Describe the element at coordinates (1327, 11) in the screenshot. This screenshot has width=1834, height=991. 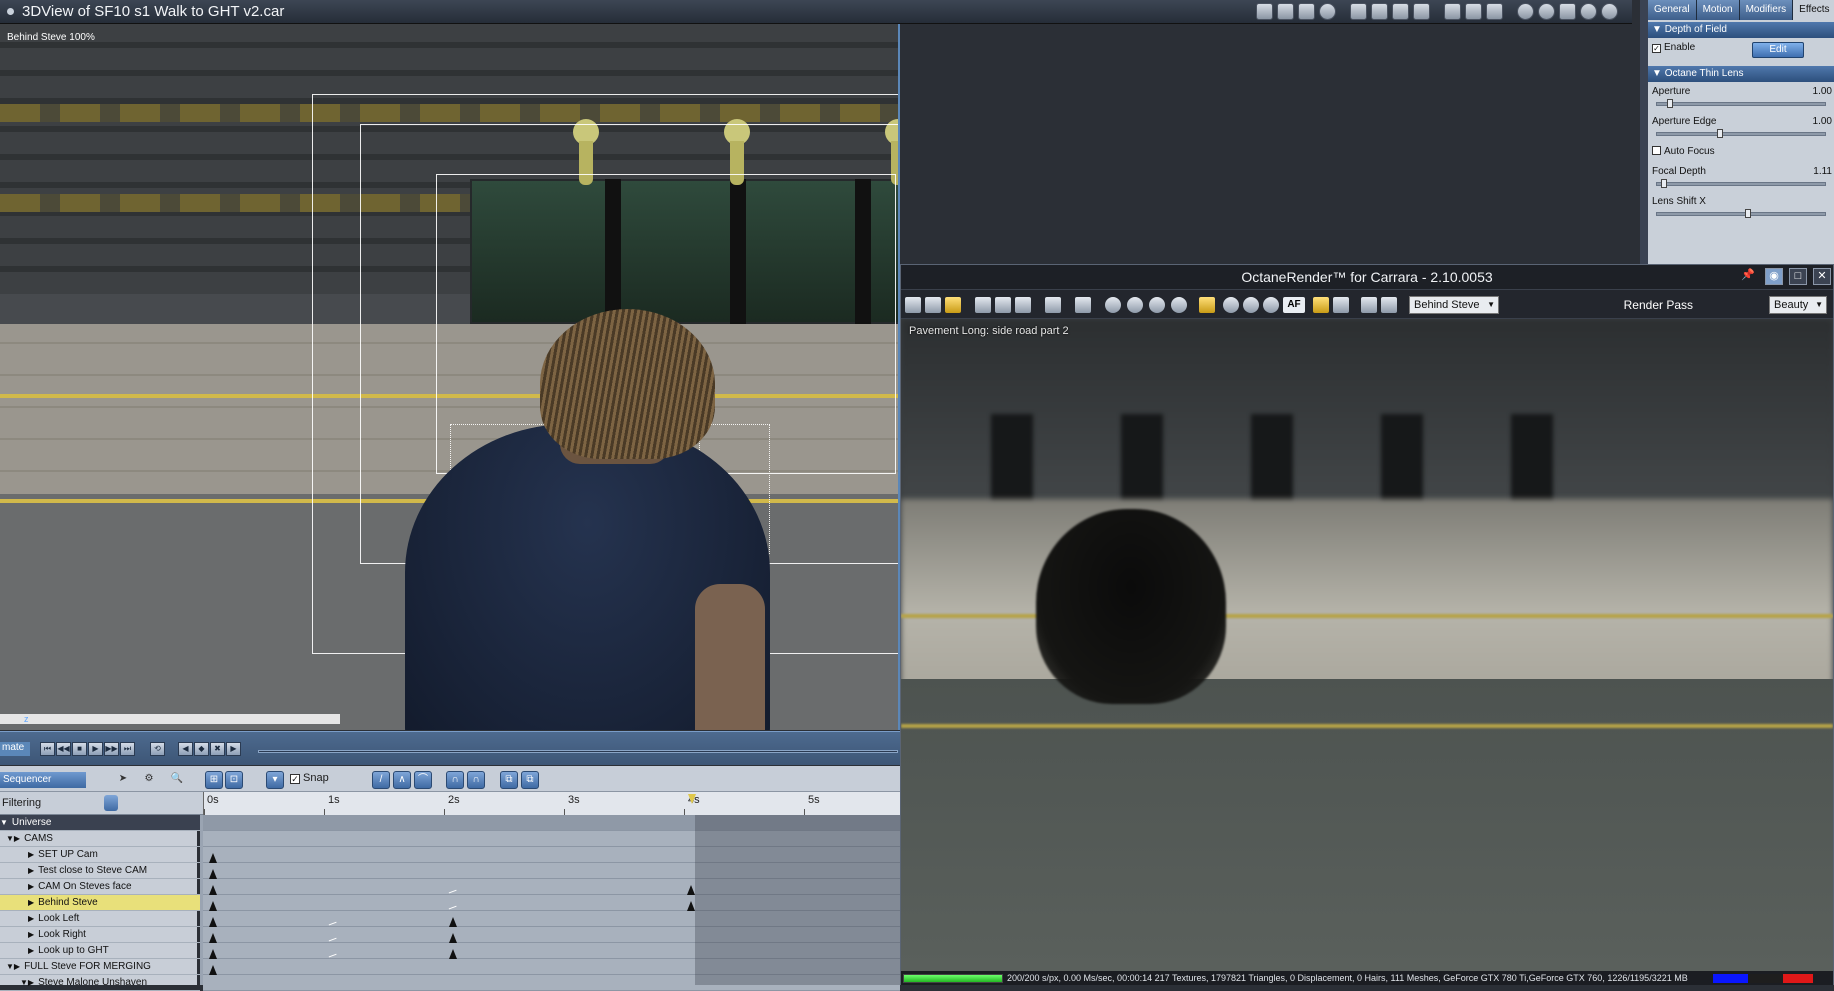
I see `target-icon` at that location.